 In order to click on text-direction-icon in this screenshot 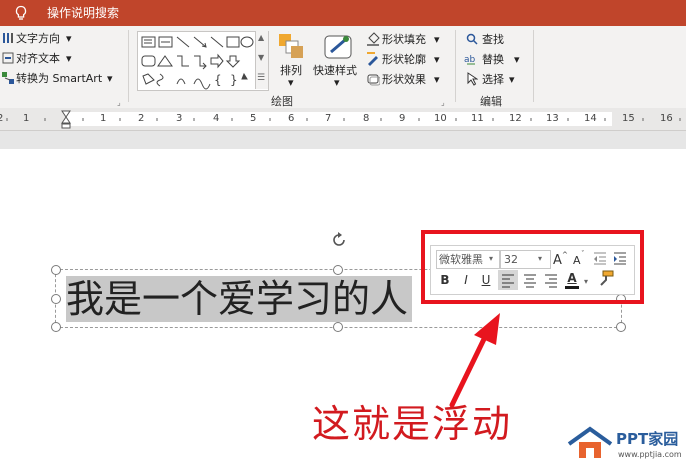, I will do `click(8, 38)`.